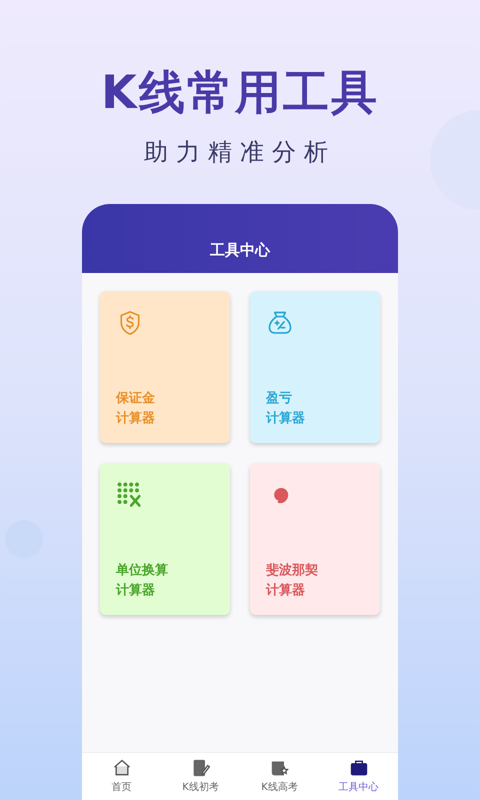 The width and height of the screenshot is (480, 800). What do you see at coordinates (165, 539) in the screenshot?
I see `tool-card: 单位换算 计算器` at bounding box center [165, 539].